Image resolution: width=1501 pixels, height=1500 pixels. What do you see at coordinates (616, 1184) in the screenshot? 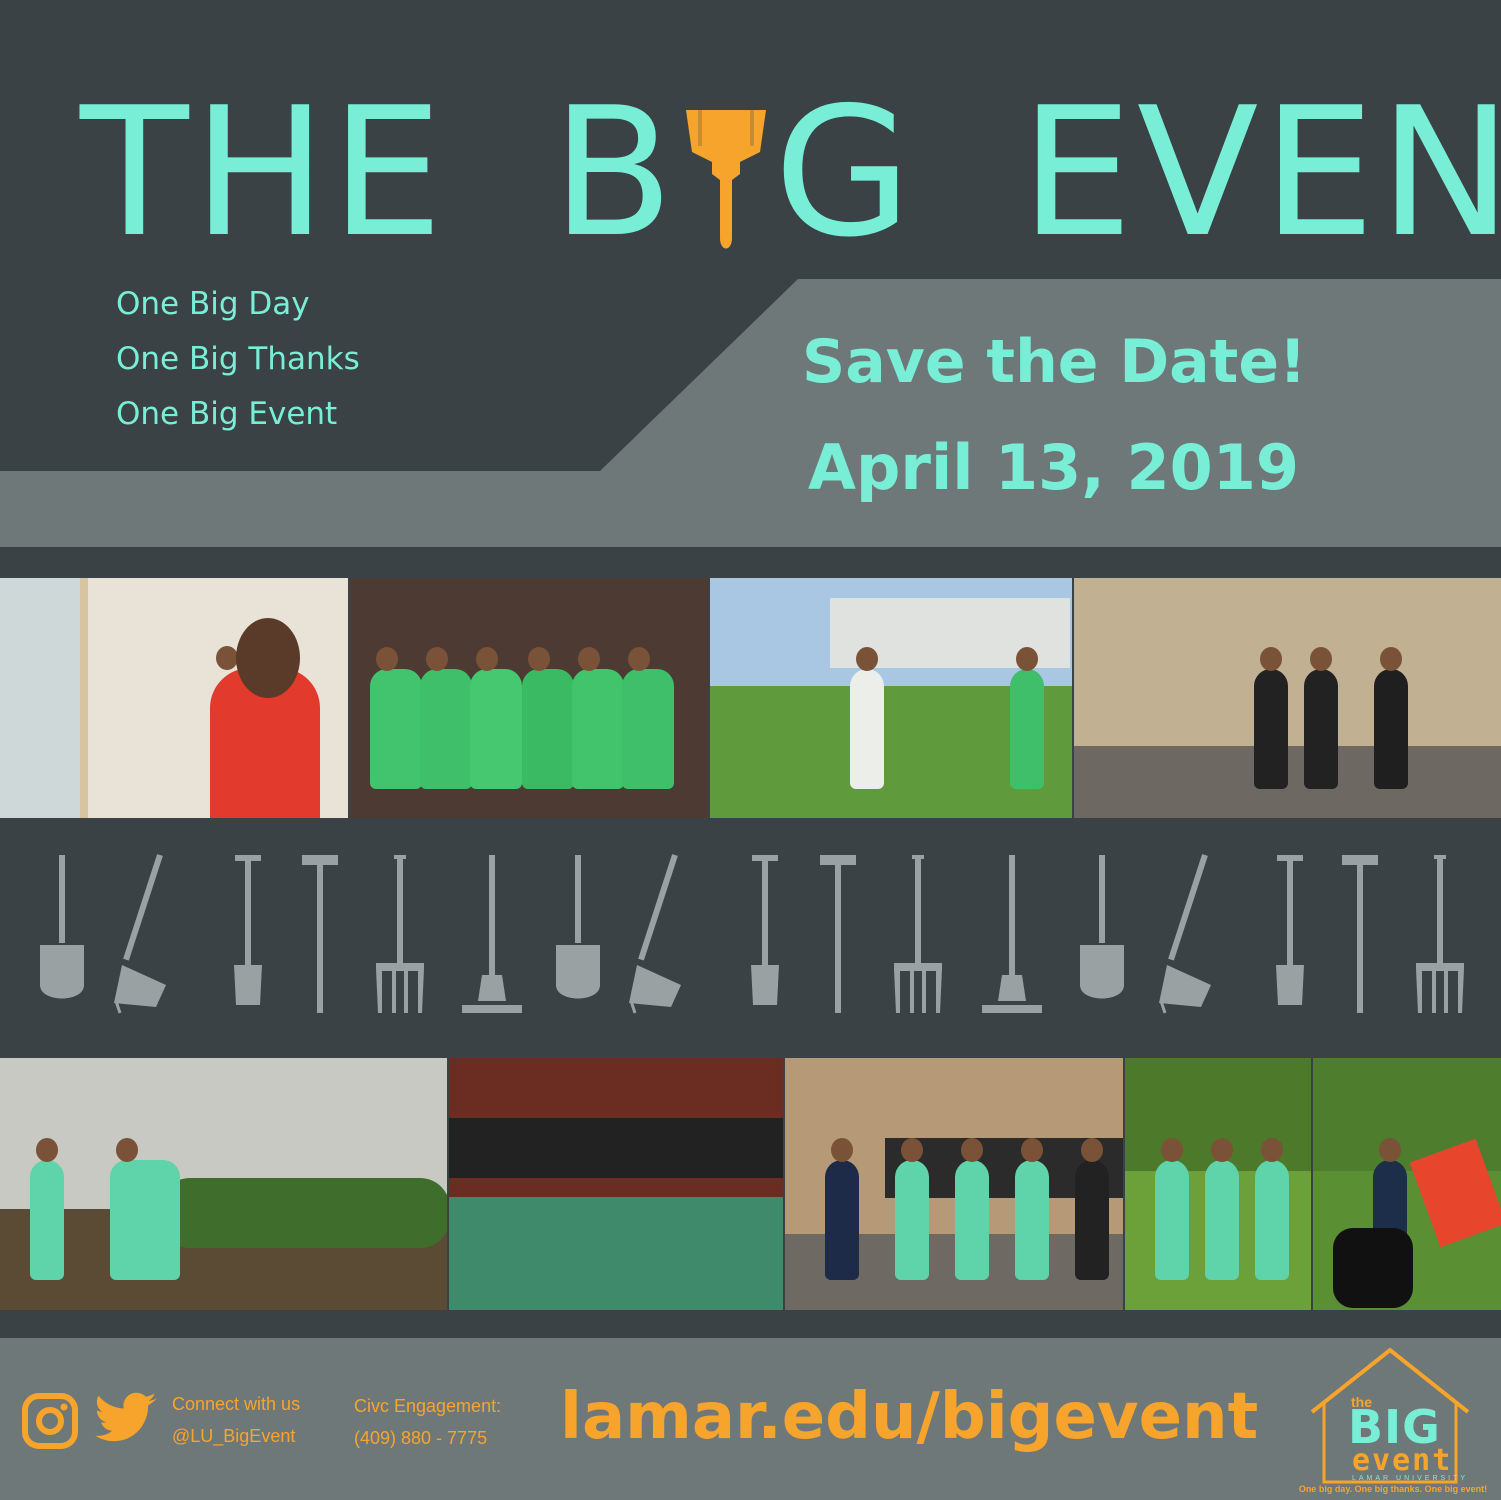
I see `photo-kickoff-gym` at bounding box center [616, 1184].